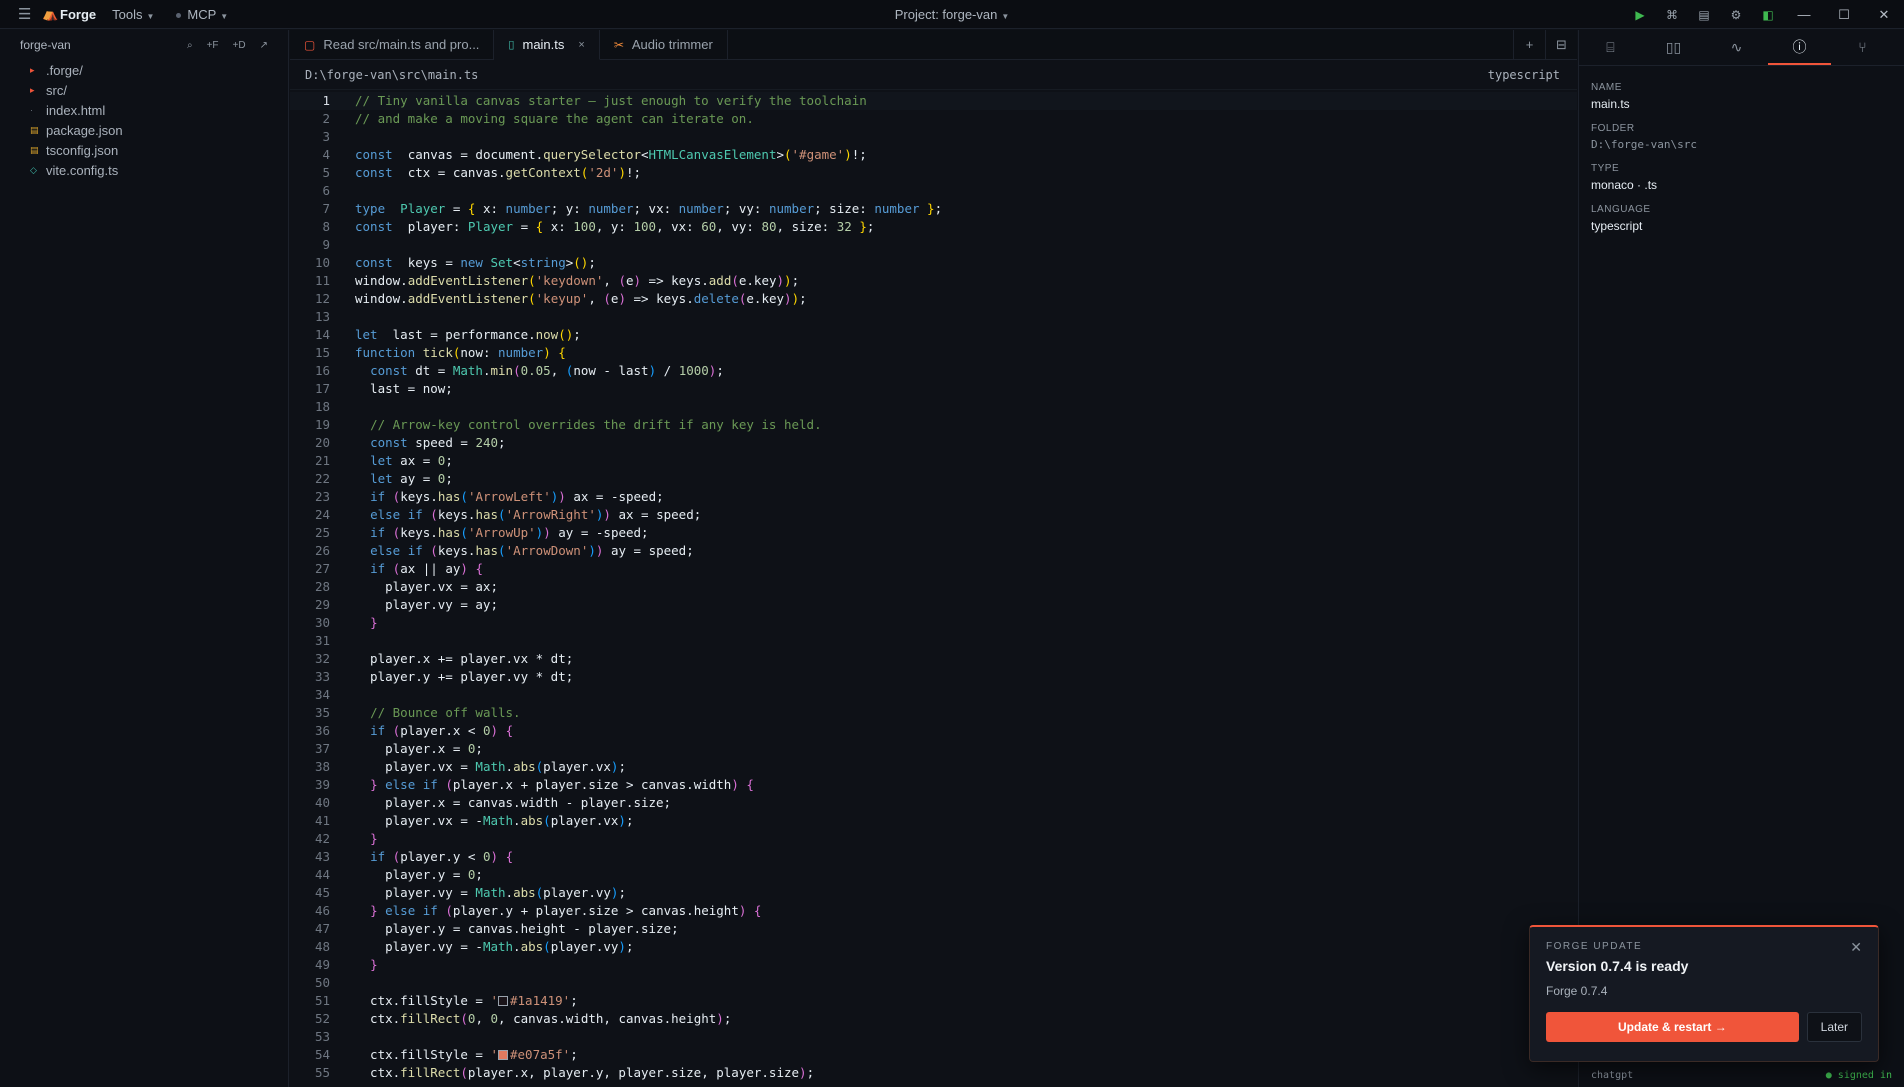 This screenshot has height=1087, width=1904. What do you see at coordinates (144, 90) in the screenshot?
I see `tree-item-src: ▸ src/` at bounding box center [144, 90].